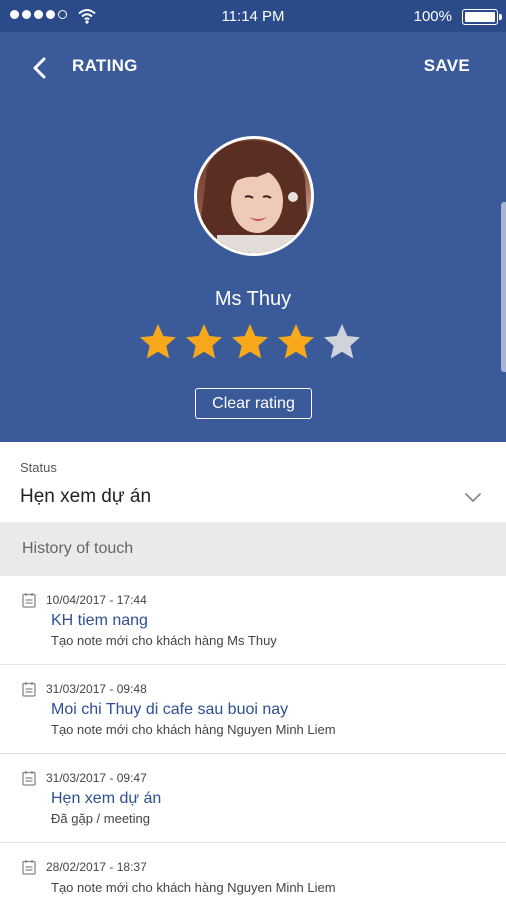 The image size is (506, 900). I want to click on save-button: SAVE, so click(447, 66).